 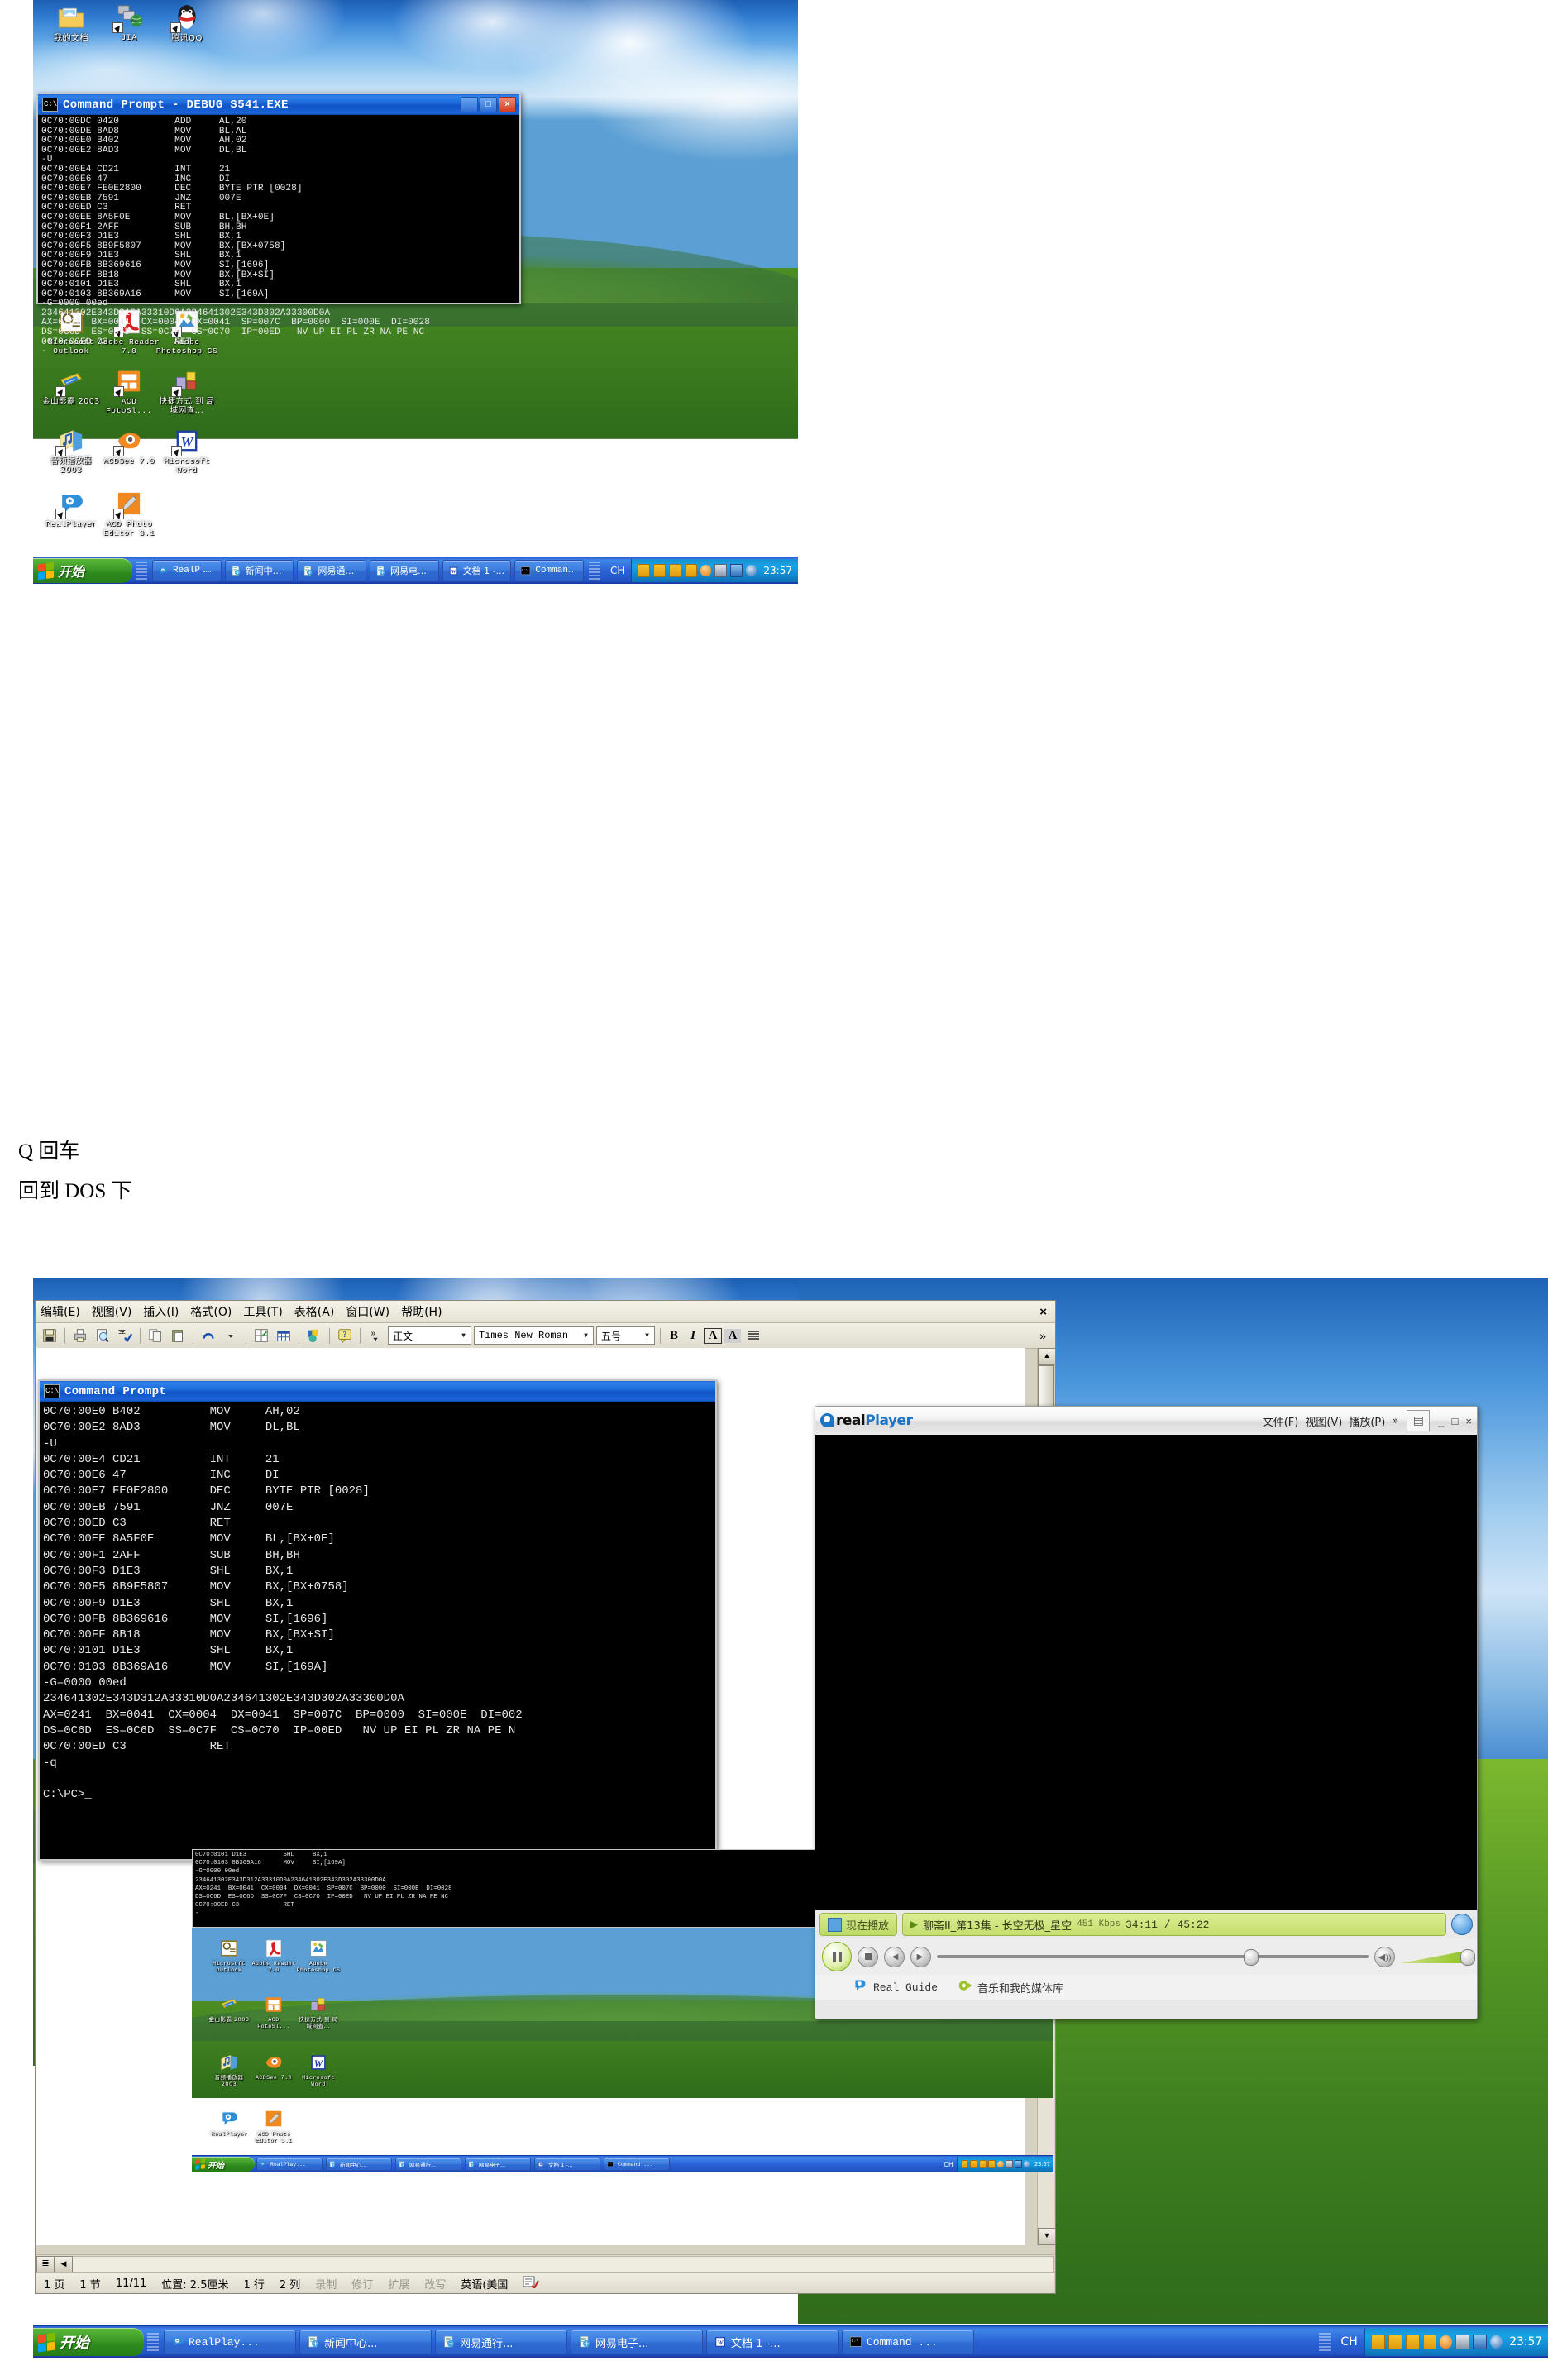 I want to click on copy-icon, so click(x=155, y=1335).